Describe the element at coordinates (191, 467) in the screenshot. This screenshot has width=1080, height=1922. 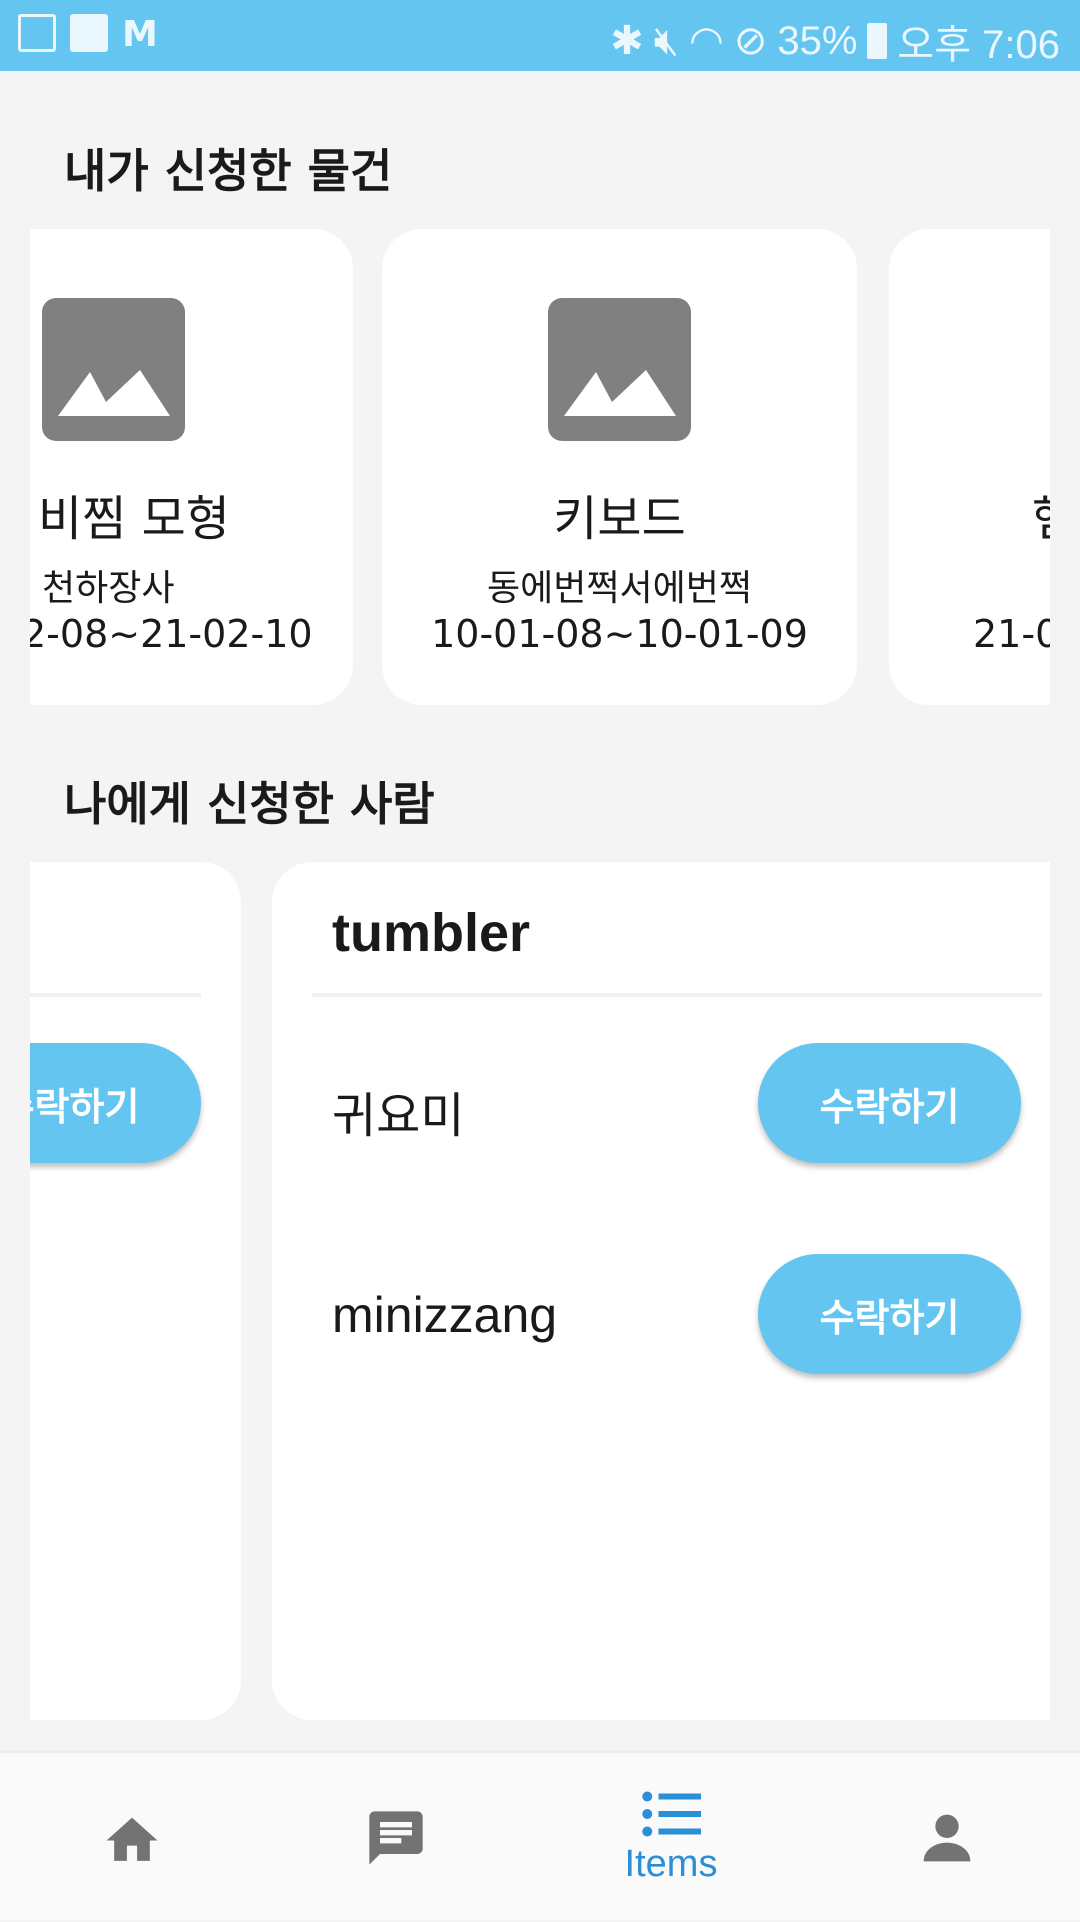
I see `requested-item-card: 비찜 모형 천하장사 2-08~21-02-10` at that location.